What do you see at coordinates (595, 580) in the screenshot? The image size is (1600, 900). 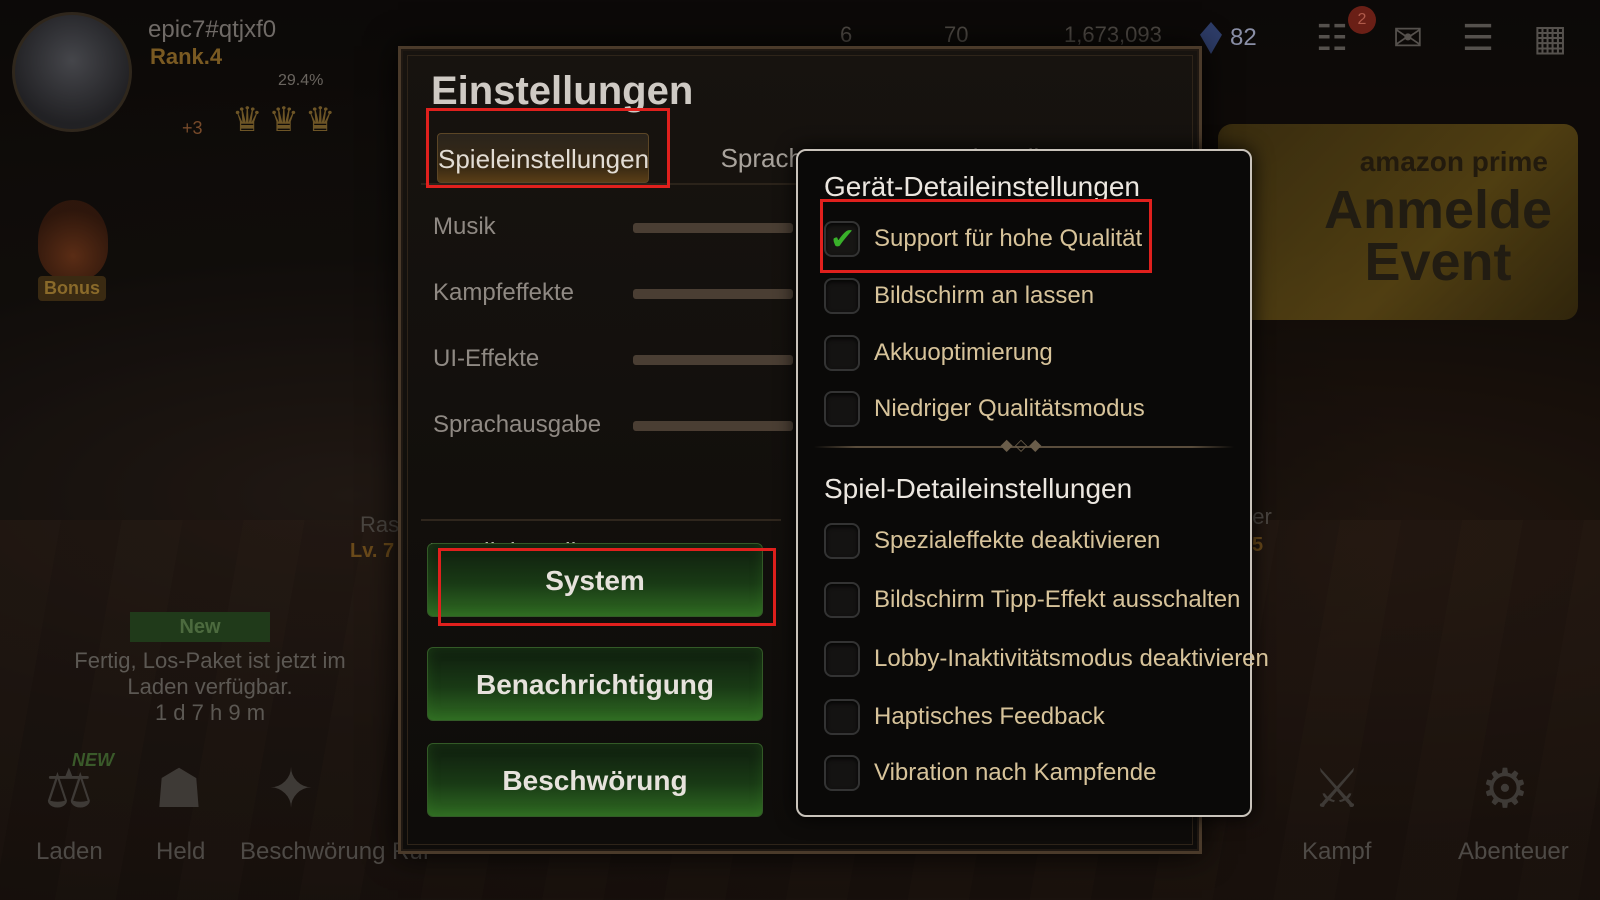 I see `system-button: System` at bounding box center [595, 580].